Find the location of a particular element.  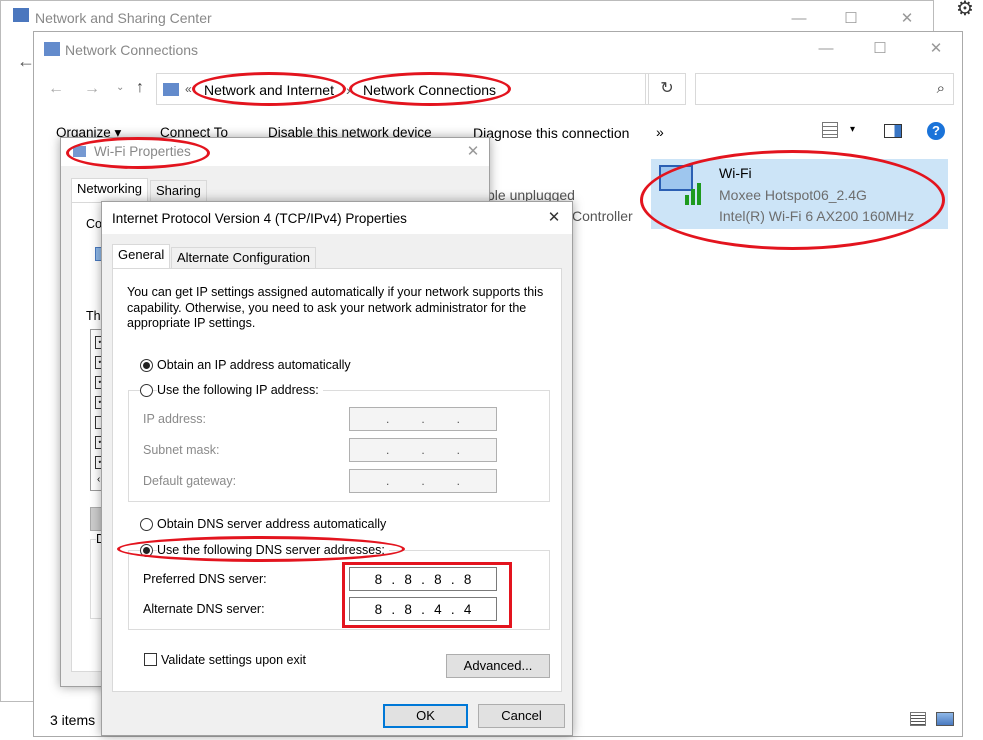

tab-sharing: Sharing is located at coordinates (178, 191).